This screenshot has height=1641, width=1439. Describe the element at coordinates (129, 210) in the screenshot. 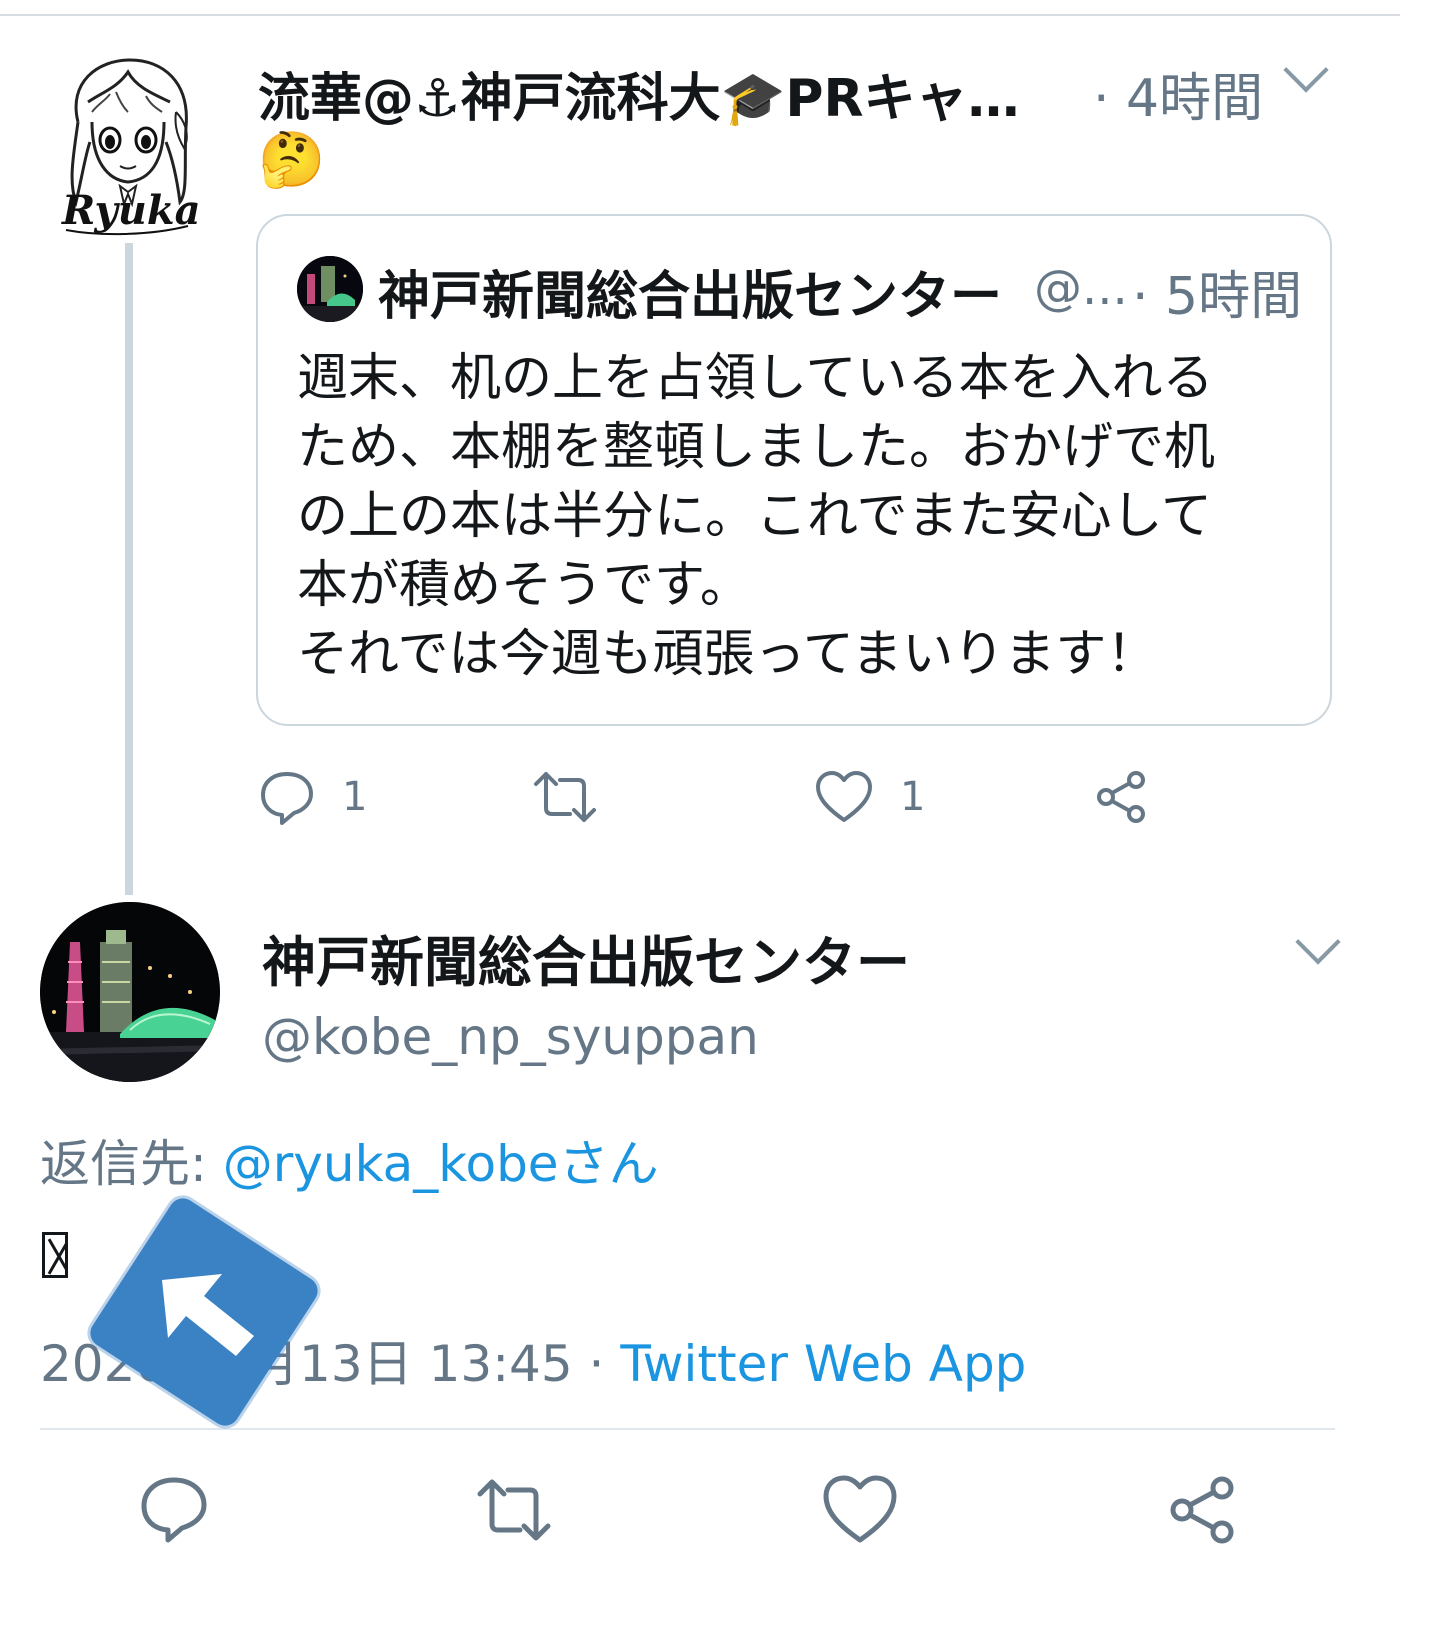

I see `svg-text: Ryuka` at that location.